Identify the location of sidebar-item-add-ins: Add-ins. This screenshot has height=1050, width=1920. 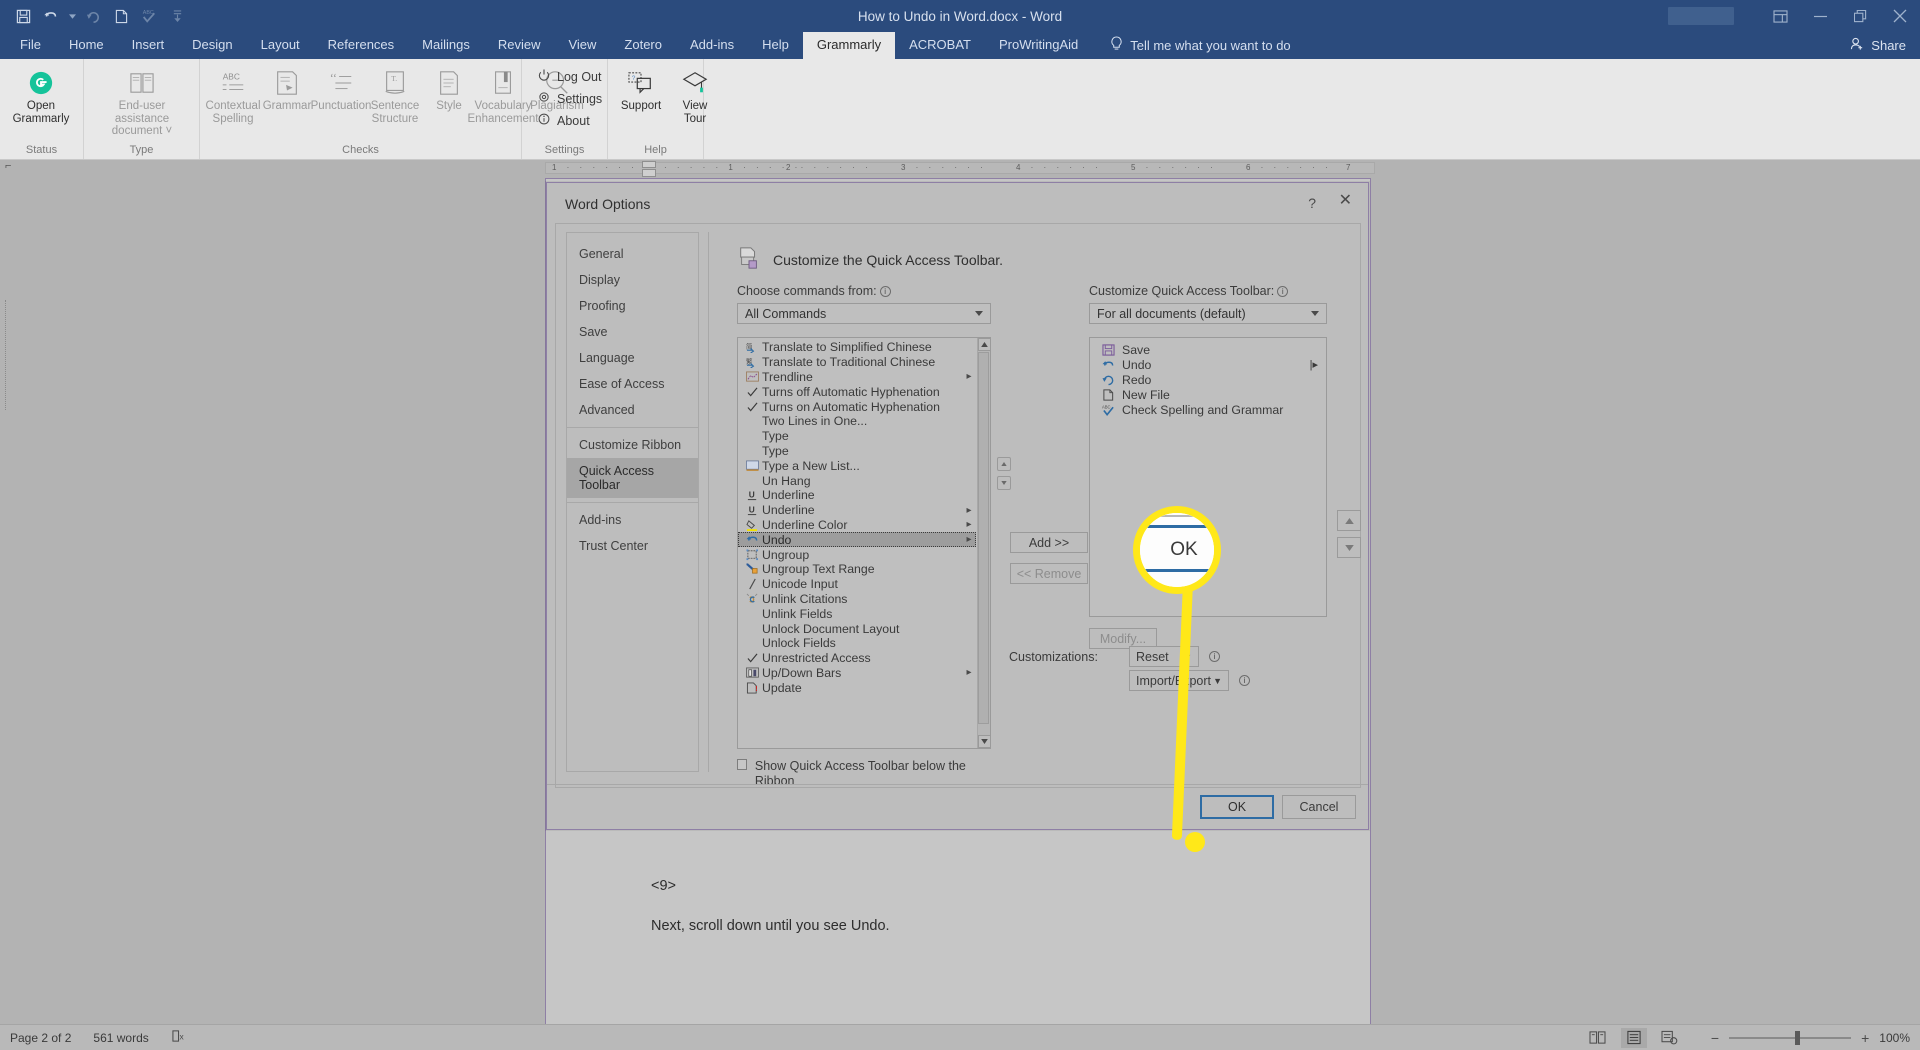
(632, 520).